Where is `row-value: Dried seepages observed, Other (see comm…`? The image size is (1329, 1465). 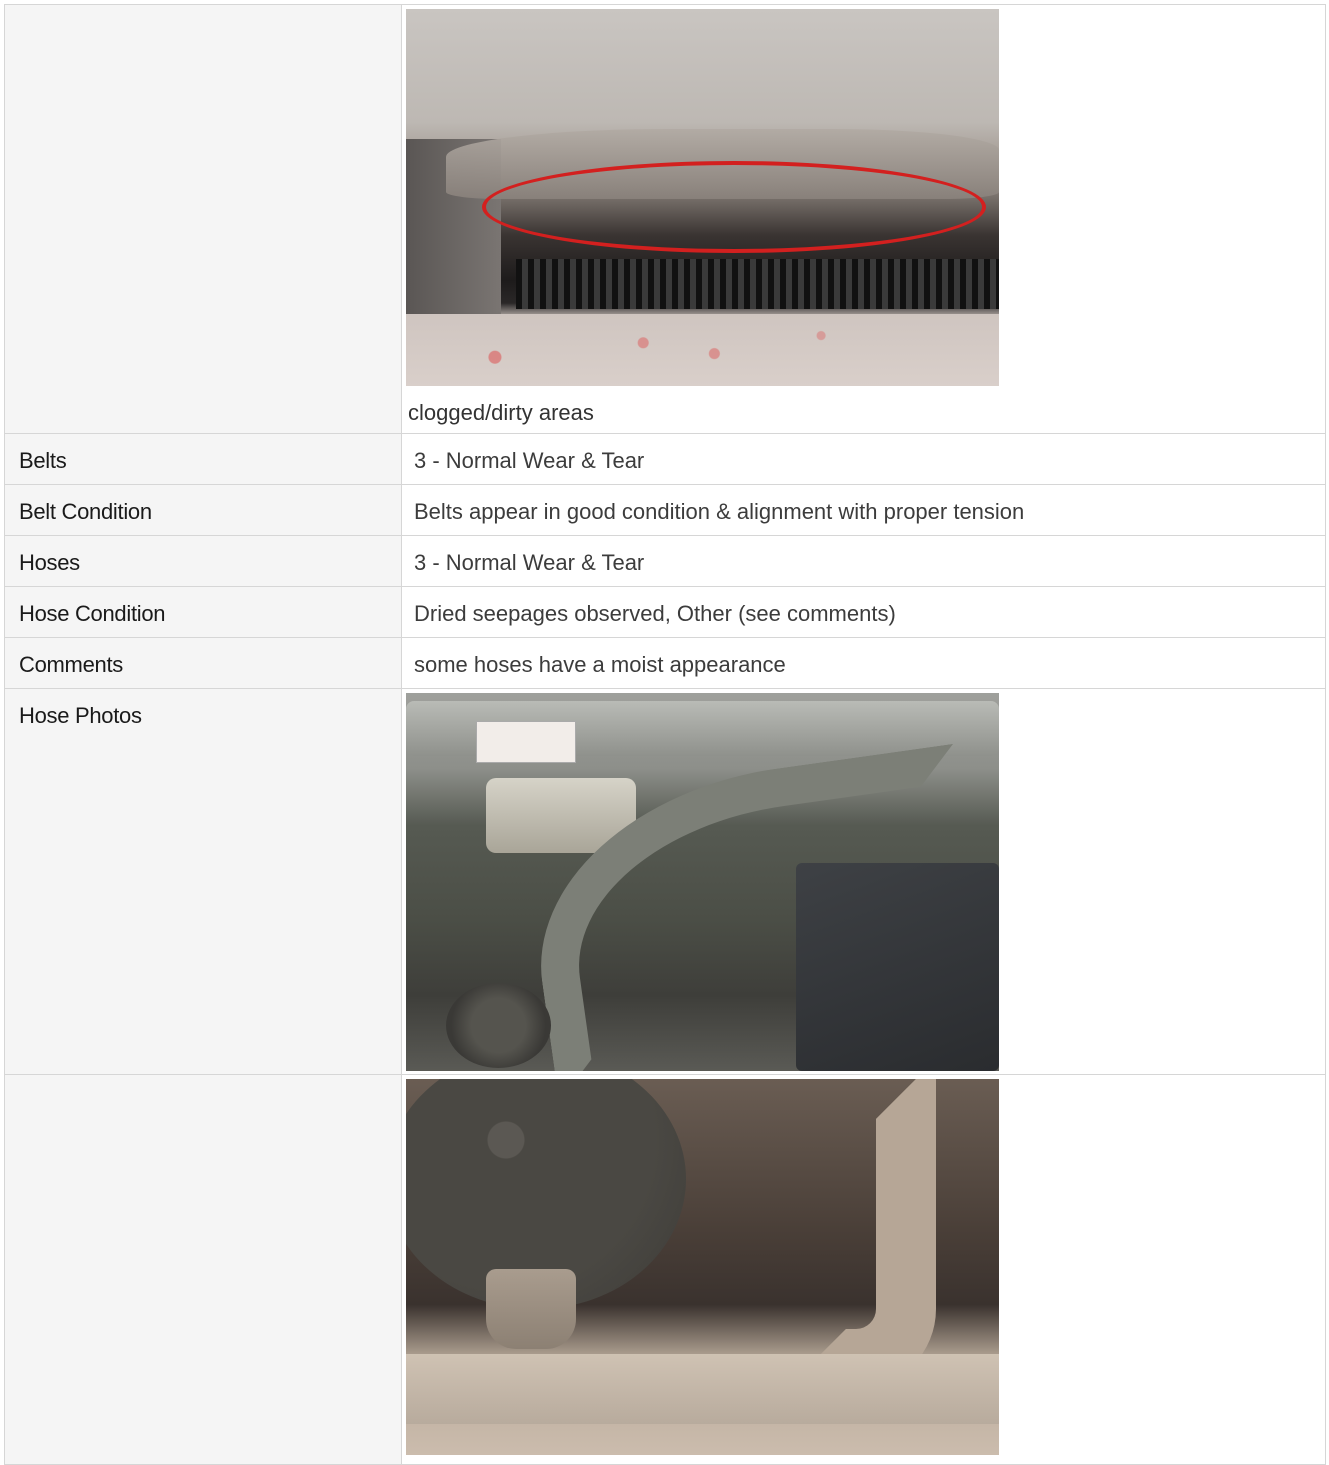 row-value: Dried seepages observed, Other (see comm… is located at coordinates (655, 613).